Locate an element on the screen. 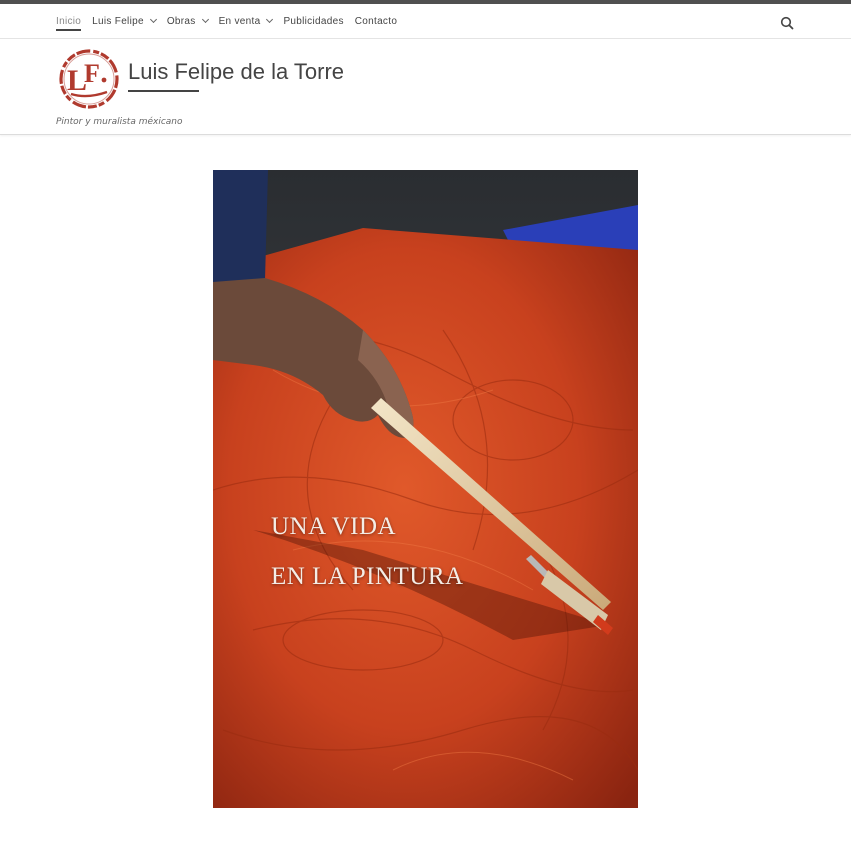 The height and width of the screenshot is (865, 851). nav-item-label: Contacto is located at coordinates (376, 21).